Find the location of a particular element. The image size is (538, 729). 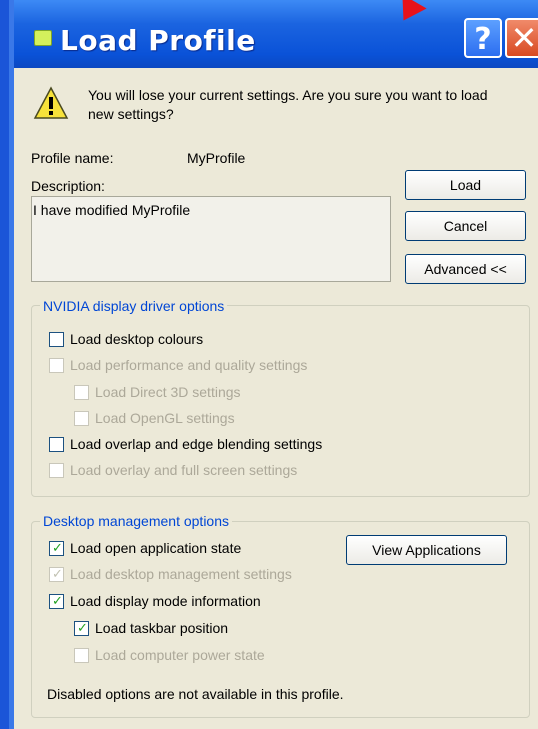

description-value: I have modified MyProfile is located at coordinates (112, 210).